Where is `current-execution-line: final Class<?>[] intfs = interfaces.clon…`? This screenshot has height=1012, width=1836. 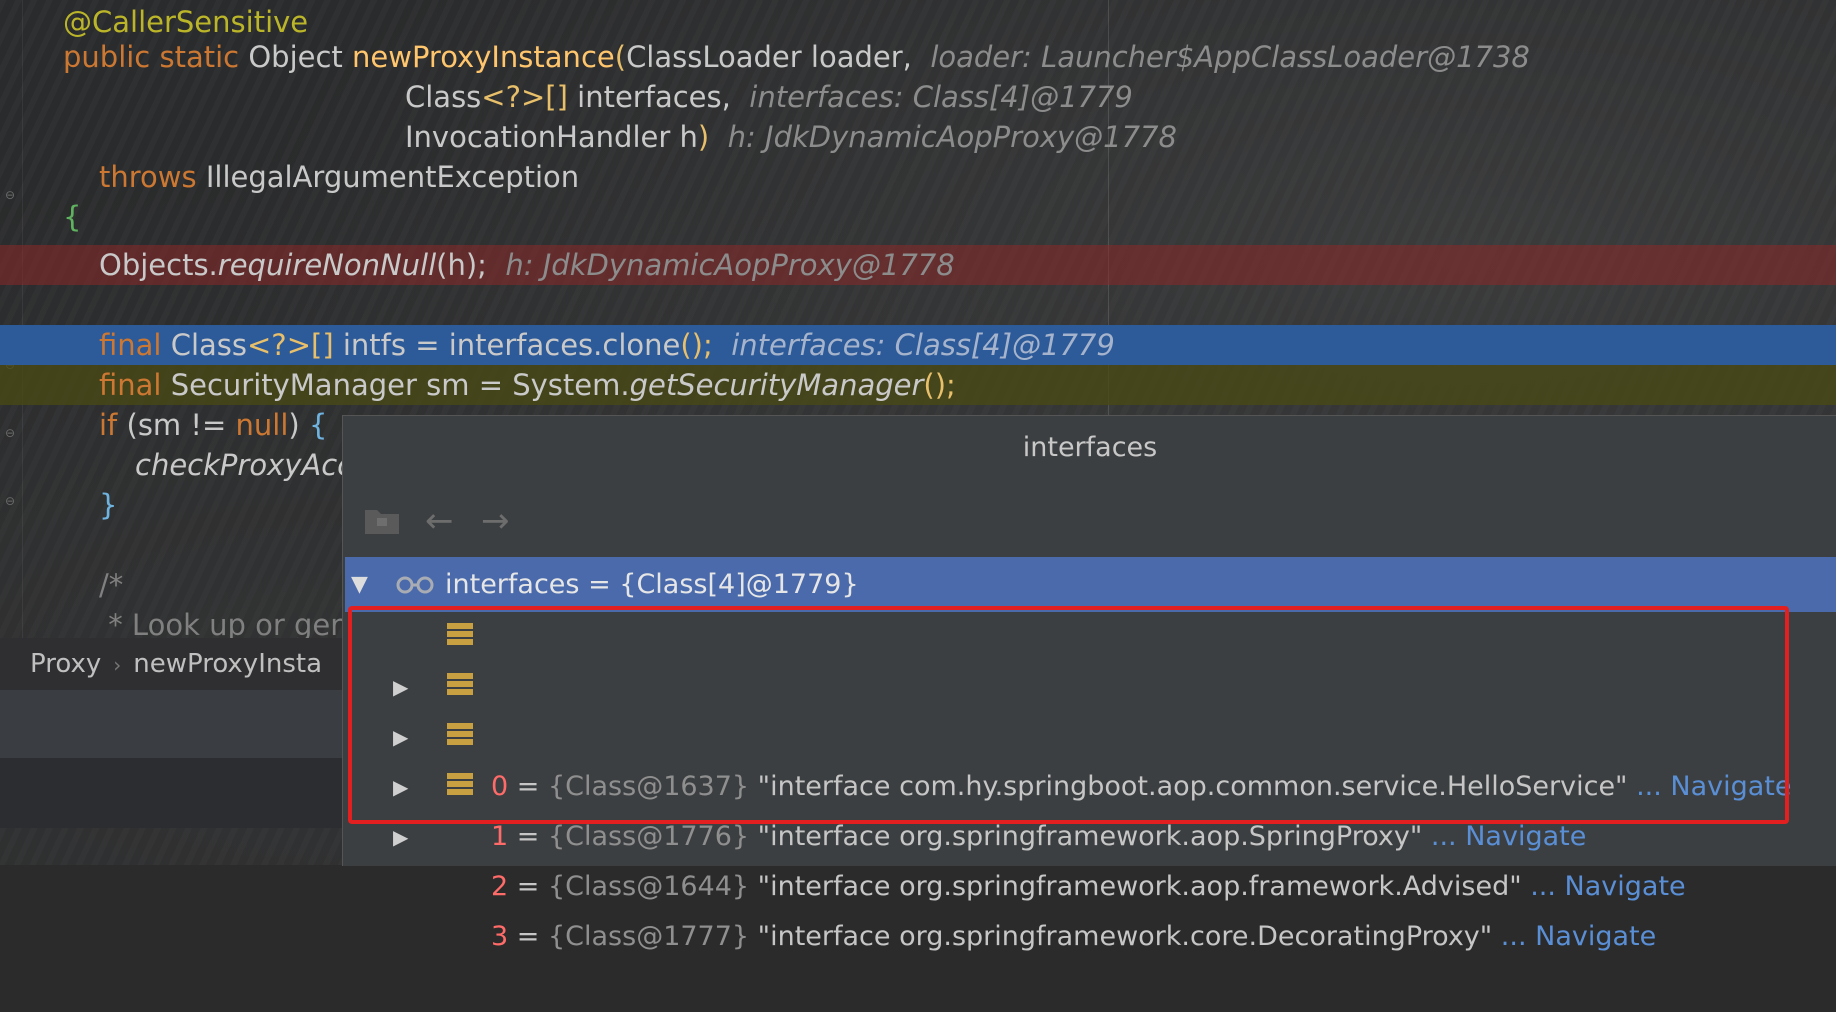
current-execution-line: final Class<?>[] intfs = interfaces.clon… is located at coordinates (918, 345).